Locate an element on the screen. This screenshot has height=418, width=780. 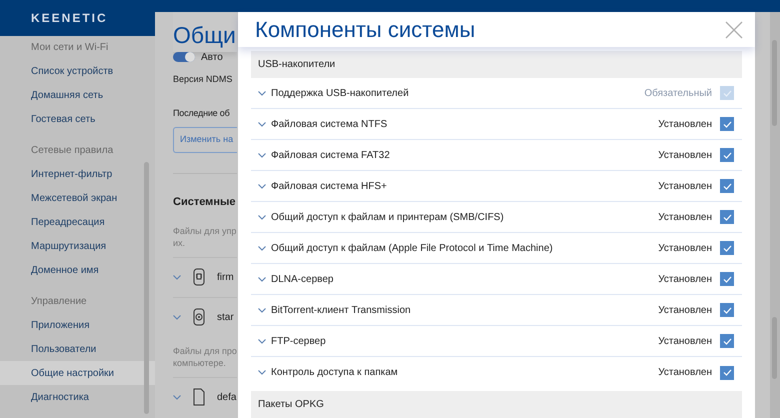
toggle-label: Авто is located at coordinates (212, 57).